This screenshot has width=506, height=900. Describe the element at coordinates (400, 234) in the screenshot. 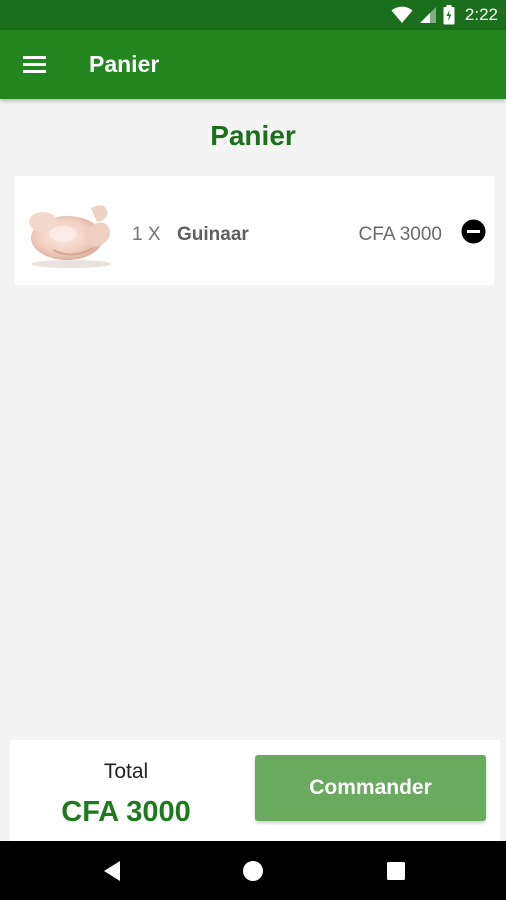

I see `item-price: CFA 3000` at that location.